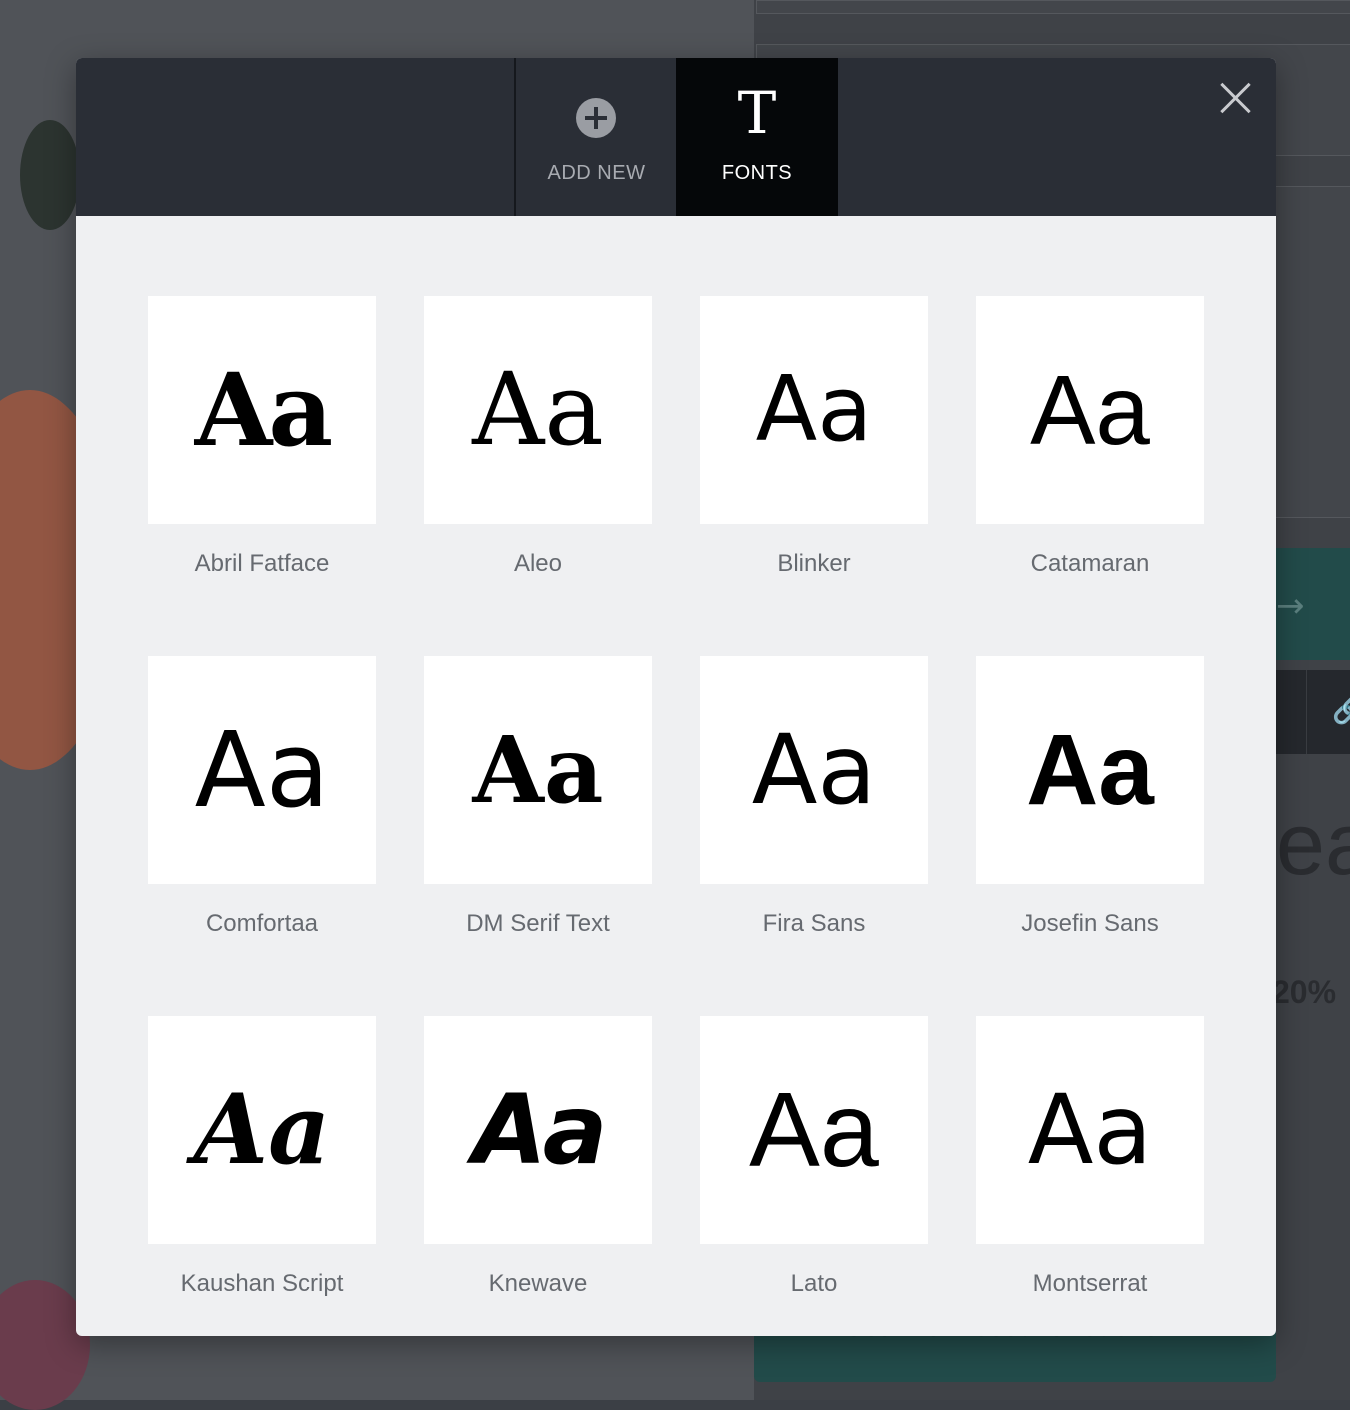 The height and width of the screenshot is (1410, 1350). Describe the element at coordinates (1304, 992) in the screenshot. I see `background-percent-text: 20%` at that location.